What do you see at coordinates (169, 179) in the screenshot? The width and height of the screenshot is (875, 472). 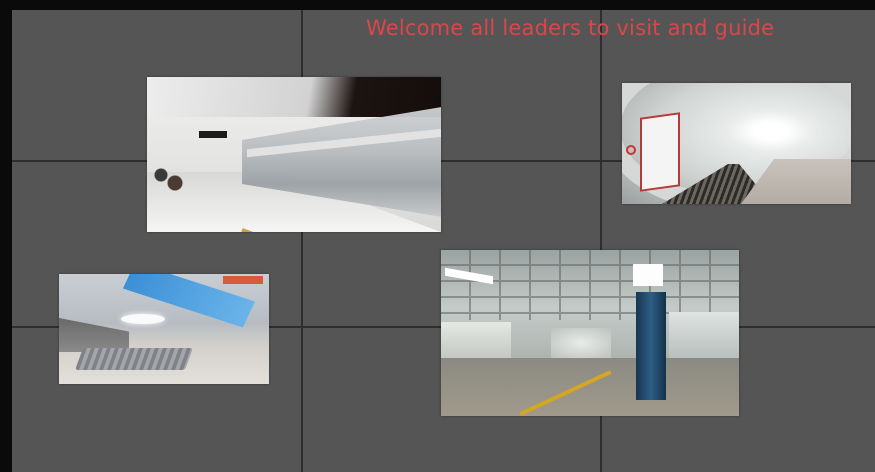 I see `passengers` at bounding box center [169, 179].